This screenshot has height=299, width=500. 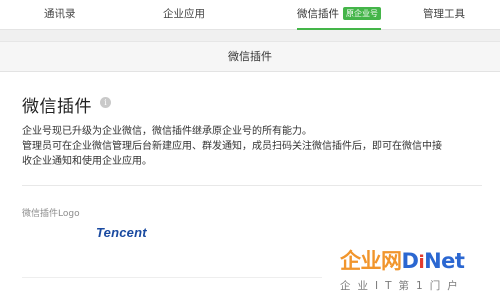 I want to click on tab-contacts: 通讯录, so click(x=60, y=15).